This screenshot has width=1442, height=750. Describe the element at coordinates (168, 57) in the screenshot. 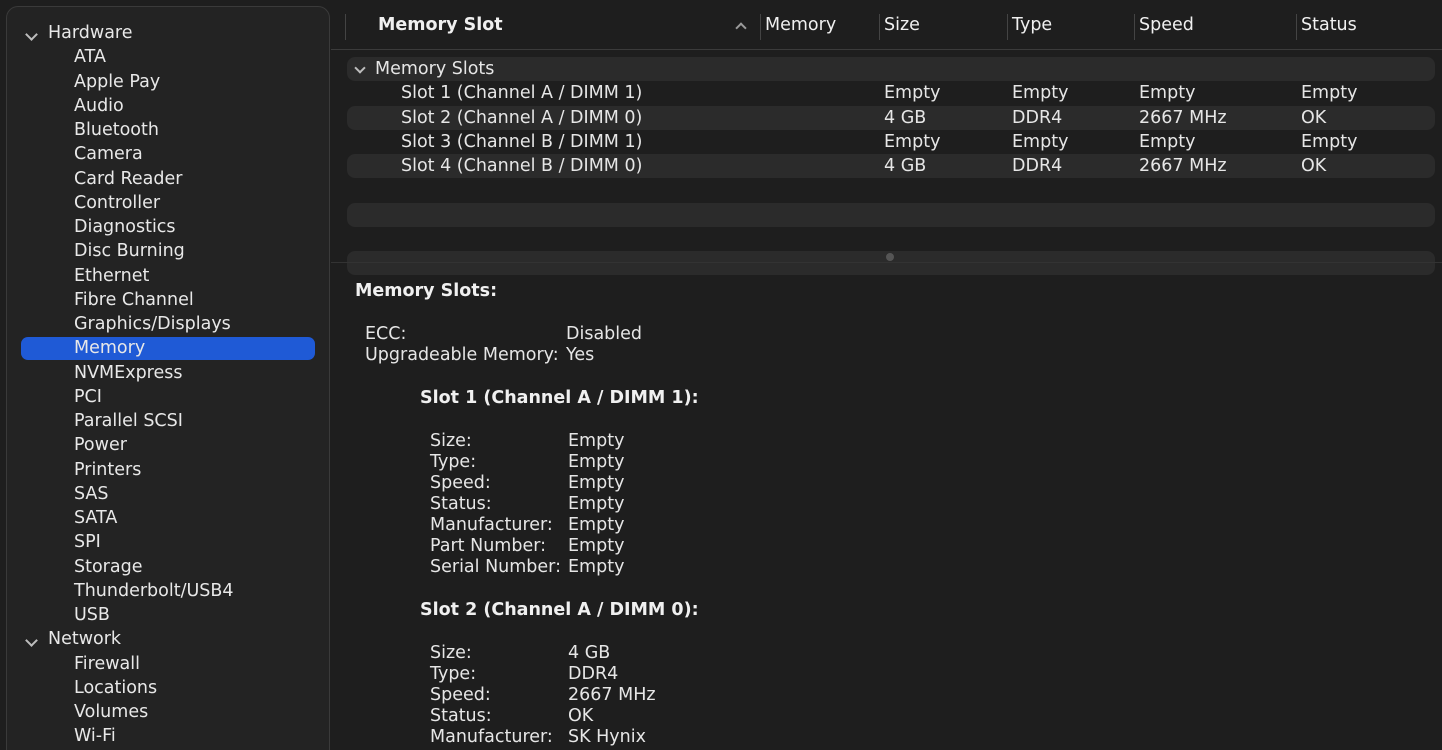

I see `sidebar-item-ata: ATA` at that location.